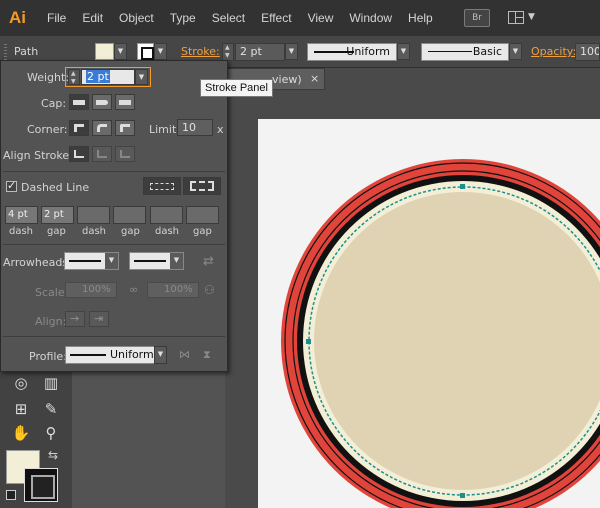 The height and width of the screenshot is (508, 600). What do you see at coordinates (11, 185) in the screenshot?
I see `dashed-line-checkbox` at bounding box center [11, 185].